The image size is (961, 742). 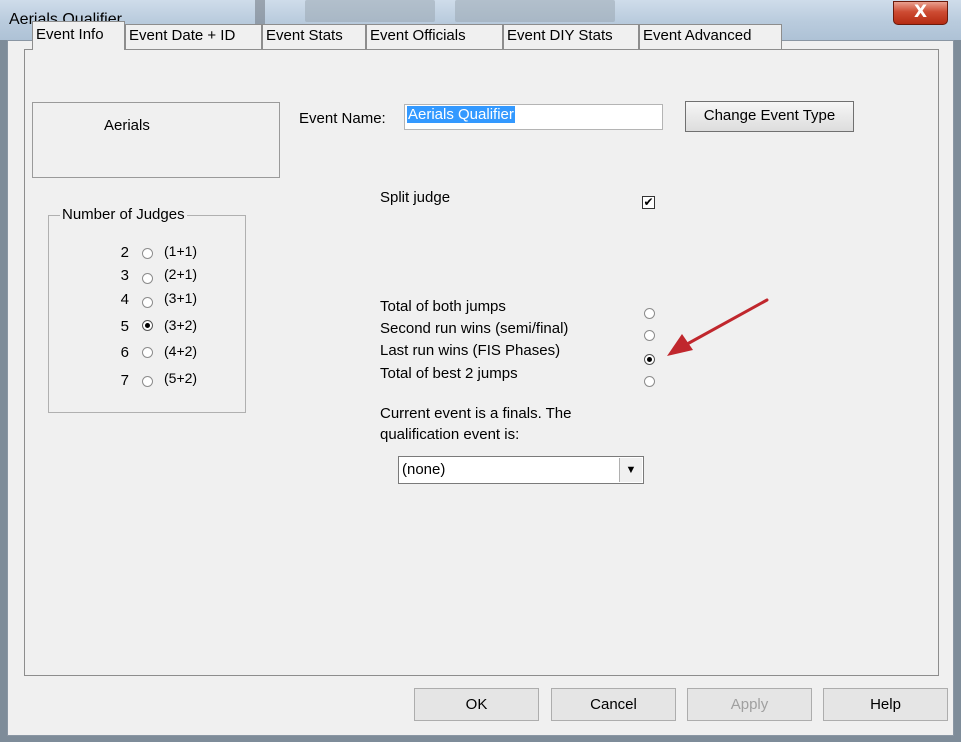 What do you see at coordinates (124, 380) in the screenshot?
I see `judge-count-7: 7` at bounding box center [124, 380].